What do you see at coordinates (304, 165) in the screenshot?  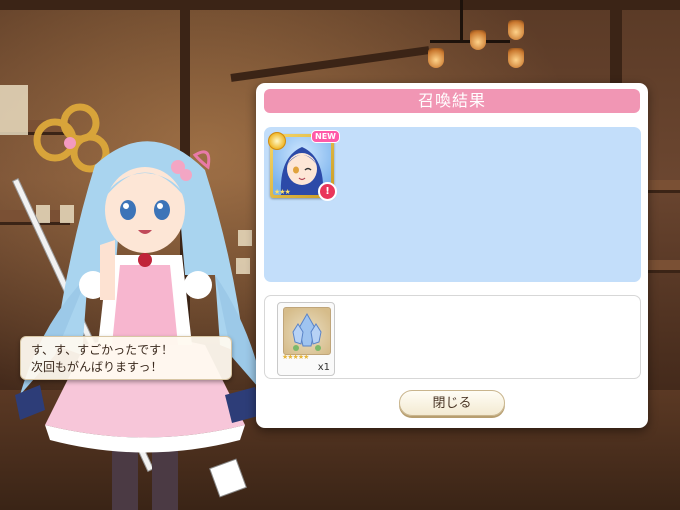 I see `character-card: NEW ! ★★★` at bounding box center [304, 165].